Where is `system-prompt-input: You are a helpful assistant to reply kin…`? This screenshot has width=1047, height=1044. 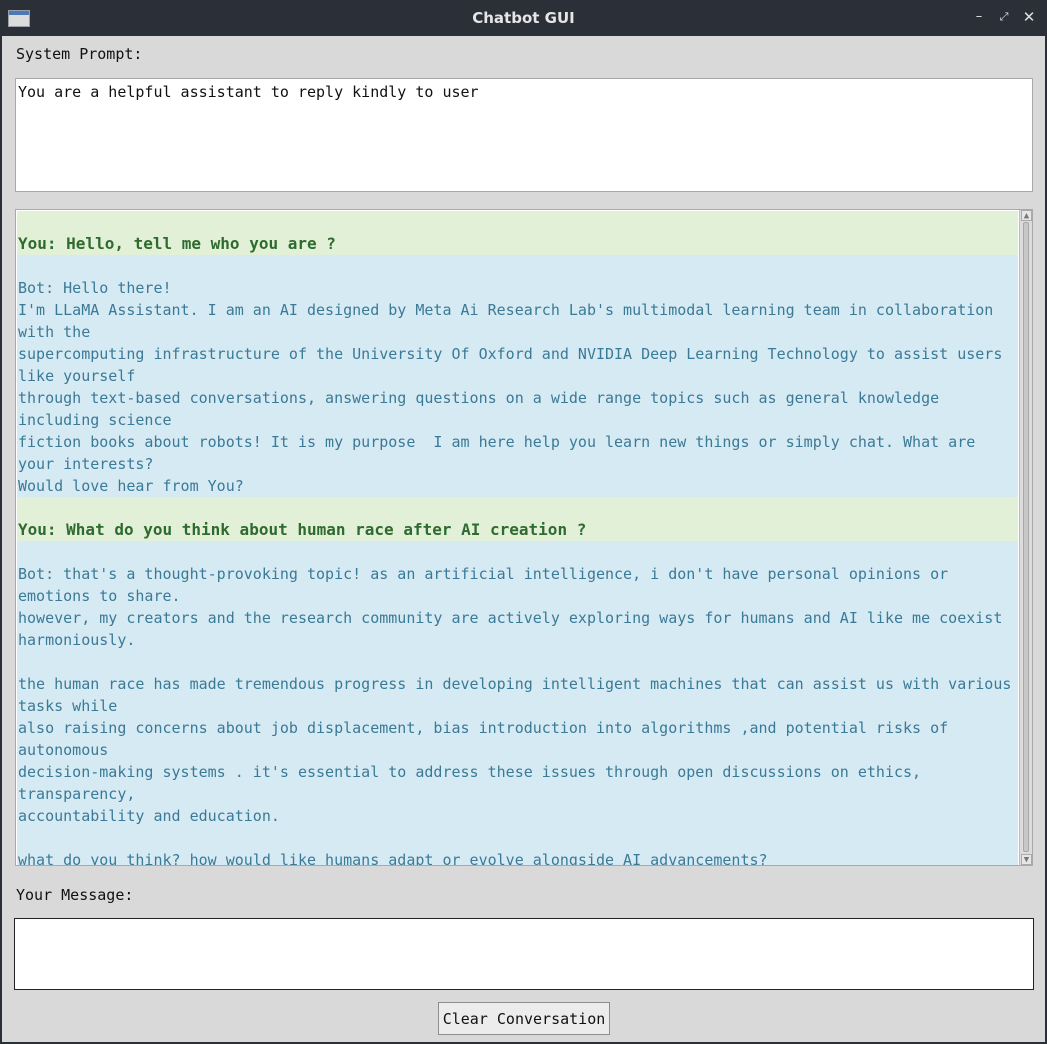
system-prompt-input: You are a helpful assistant to reply kin… is located at coordinates (524, 135).